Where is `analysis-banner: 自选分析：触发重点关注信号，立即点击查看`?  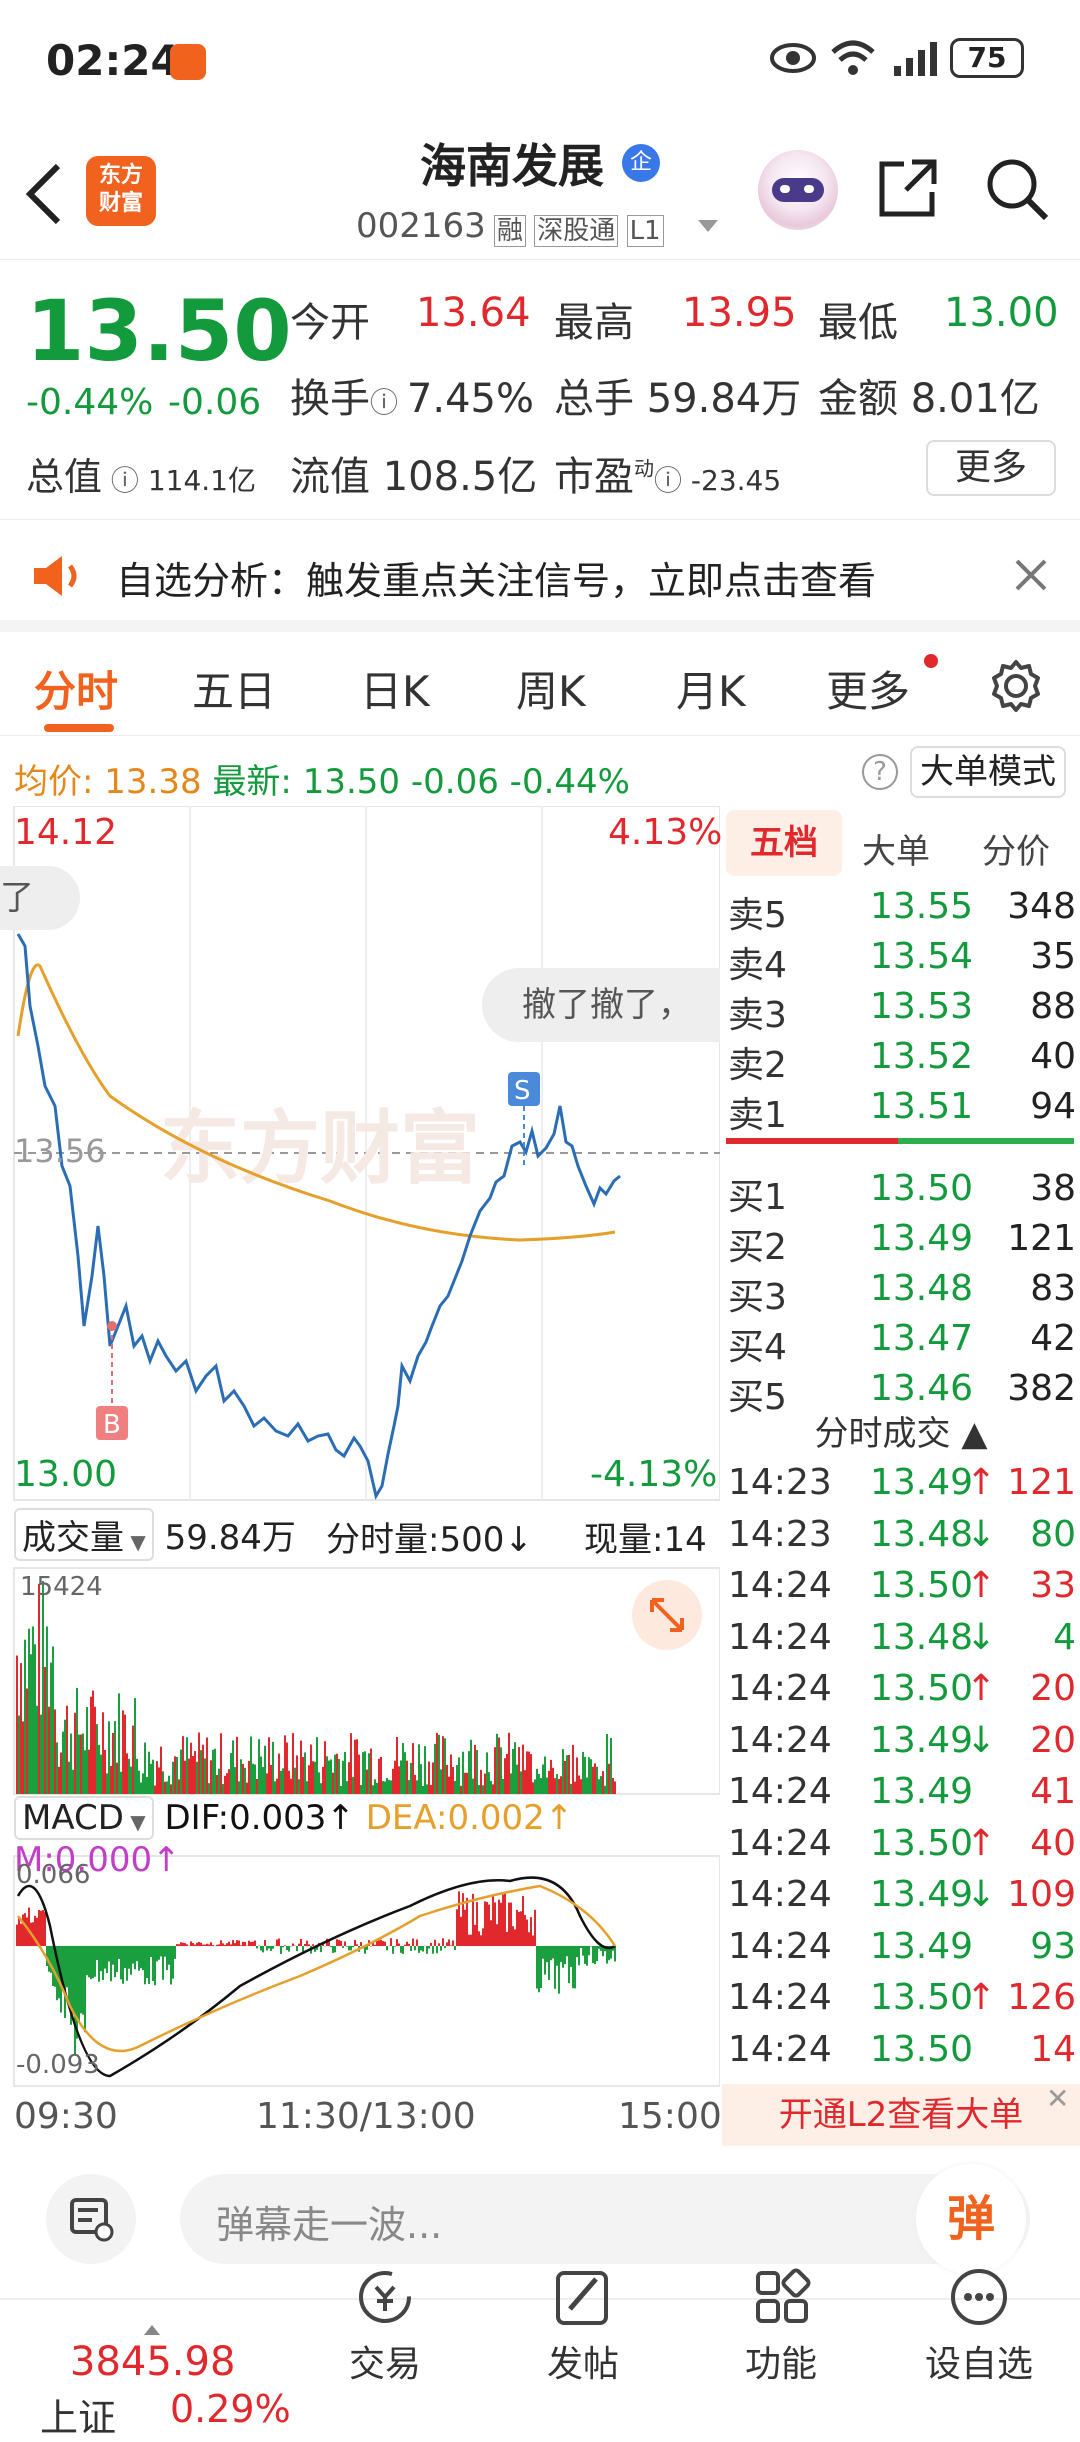 analysis-banner: 自选分析：触发重点关注信号，立即点击查看 is located at coordinates (540, 577).